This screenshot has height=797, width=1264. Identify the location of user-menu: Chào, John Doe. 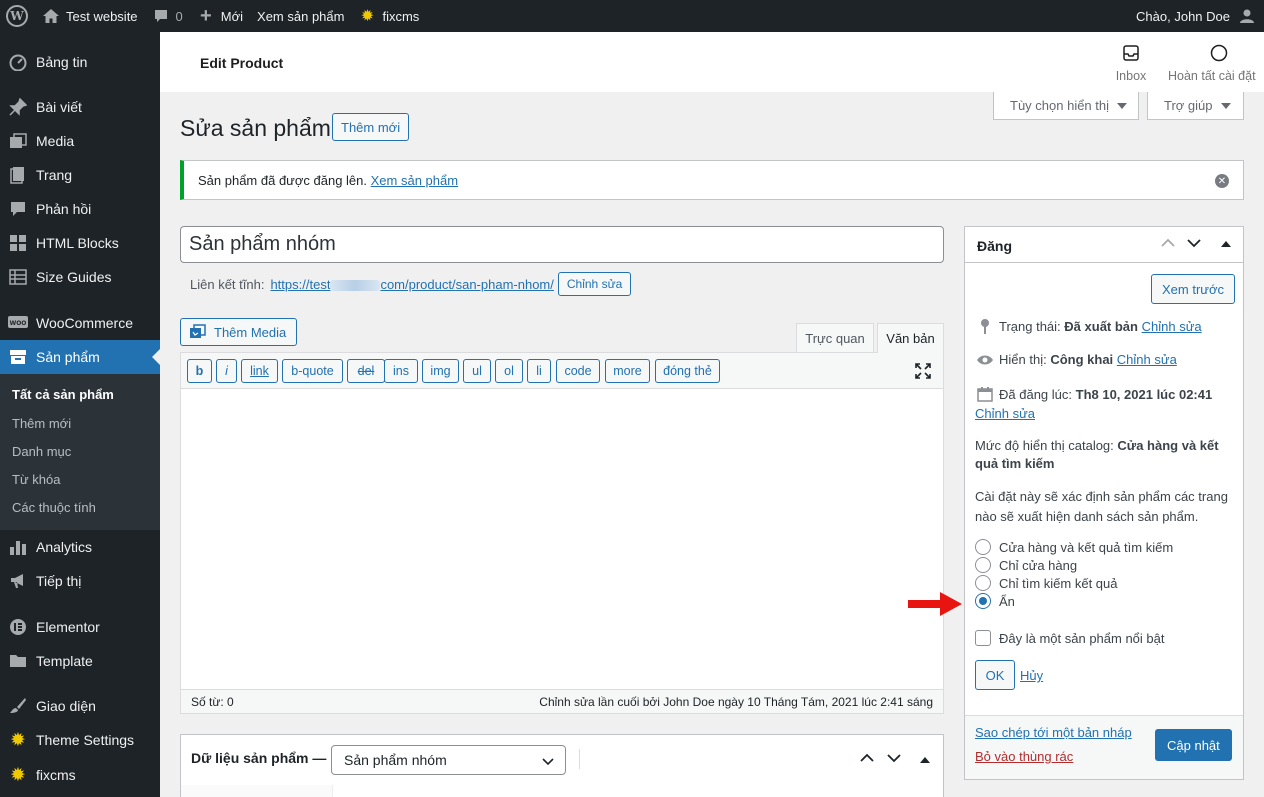
(1196, 16).